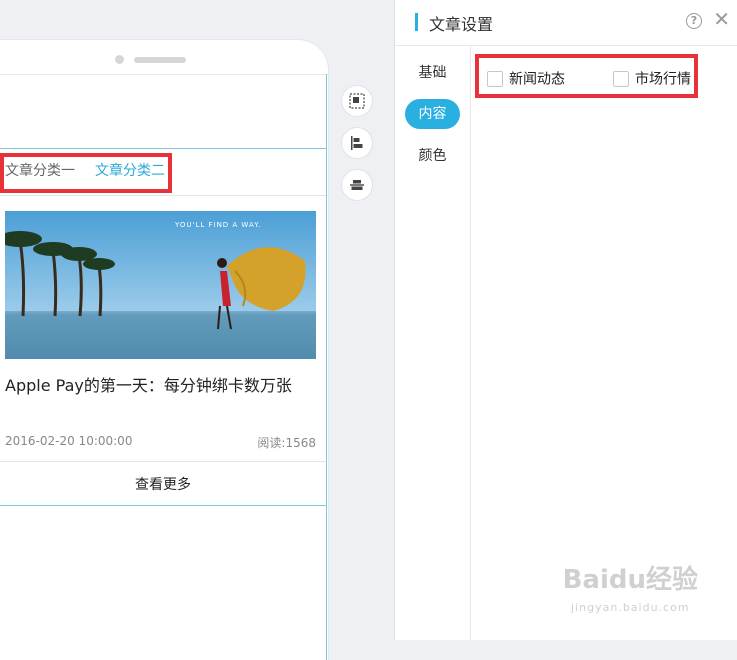 The height and width of the screenshot is (660, 737). What do you see at coordinates (566, 23) in the screenshot?
I see `panel-header: 文章设置 ? ✕` at bounding box center [566, 23].